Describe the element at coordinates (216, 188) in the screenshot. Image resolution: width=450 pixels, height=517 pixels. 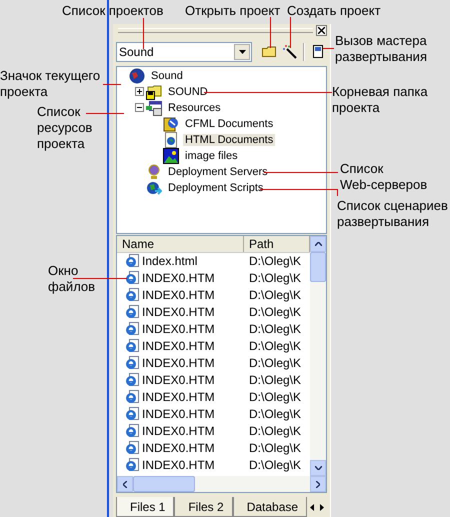
I see `tree-item: Deployment Scripts` at that location.